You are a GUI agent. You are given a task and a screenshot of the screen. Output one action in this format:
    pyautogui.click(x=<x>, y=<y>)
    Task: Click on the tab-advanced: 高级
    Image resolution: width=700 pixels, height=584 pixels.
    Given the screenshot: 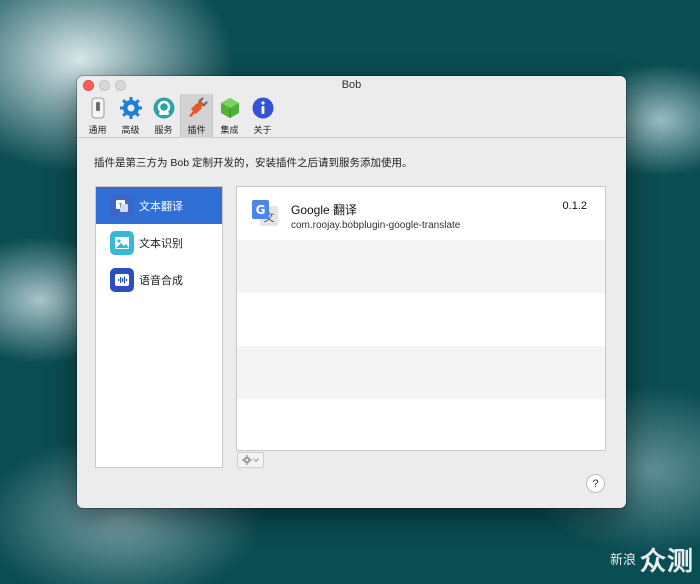 What is the action you would take?
    pyautogui.click(x=130, y=116)
    